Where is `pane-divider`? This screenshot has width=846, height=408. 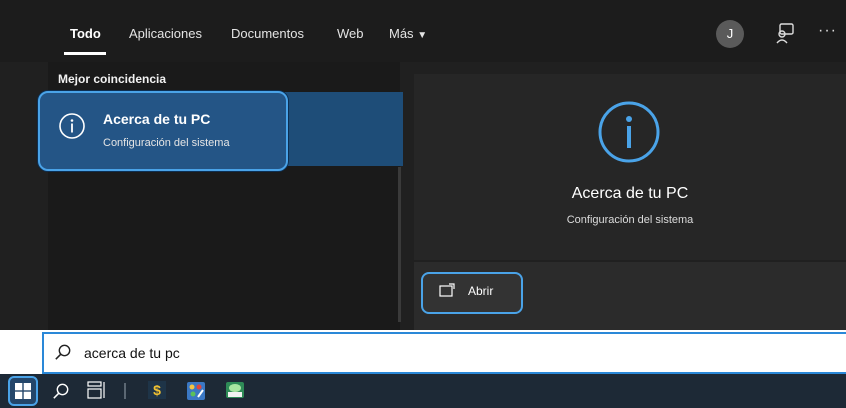 pane-divider is located at coordinates (399, 244).